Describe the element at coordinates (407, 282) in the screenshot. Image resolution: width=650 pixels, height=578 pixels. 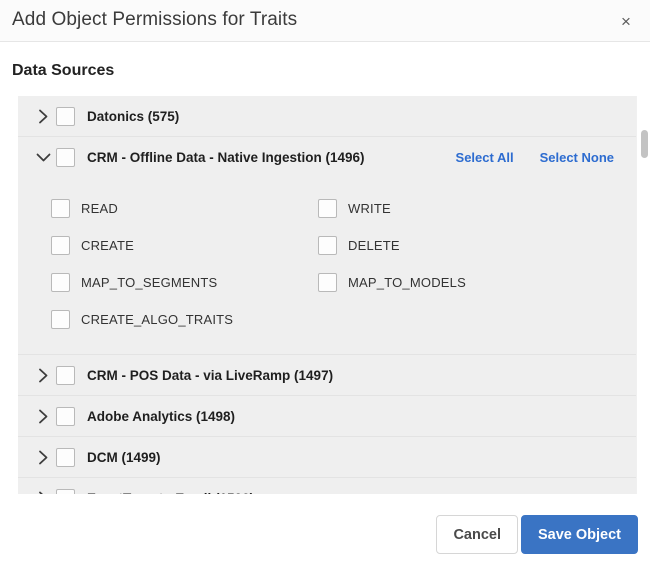
I see `permission-label: MAP_TO_MODELS` at that location.